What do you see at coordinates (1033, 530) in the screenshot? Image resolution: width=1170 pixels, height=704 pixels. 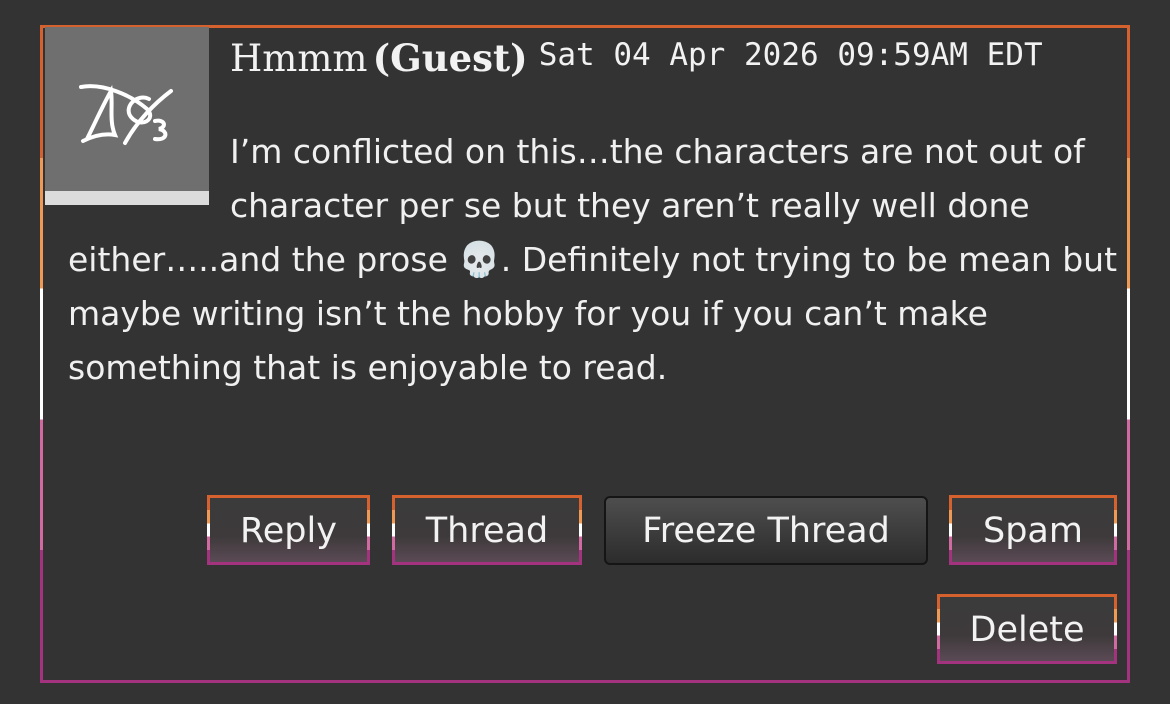 I see `spam-button: Spam` at bounding box center [1033, 530].